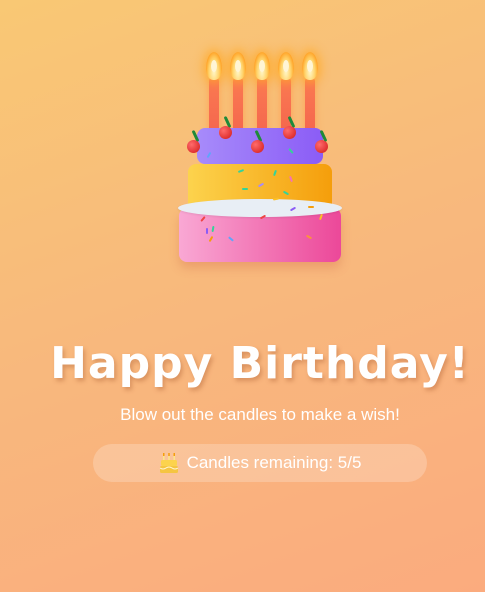 Image resolution: width=485 pixels, height=592 pixels. I want to click on page-title: Happy Birthday!, so click(260, 363).